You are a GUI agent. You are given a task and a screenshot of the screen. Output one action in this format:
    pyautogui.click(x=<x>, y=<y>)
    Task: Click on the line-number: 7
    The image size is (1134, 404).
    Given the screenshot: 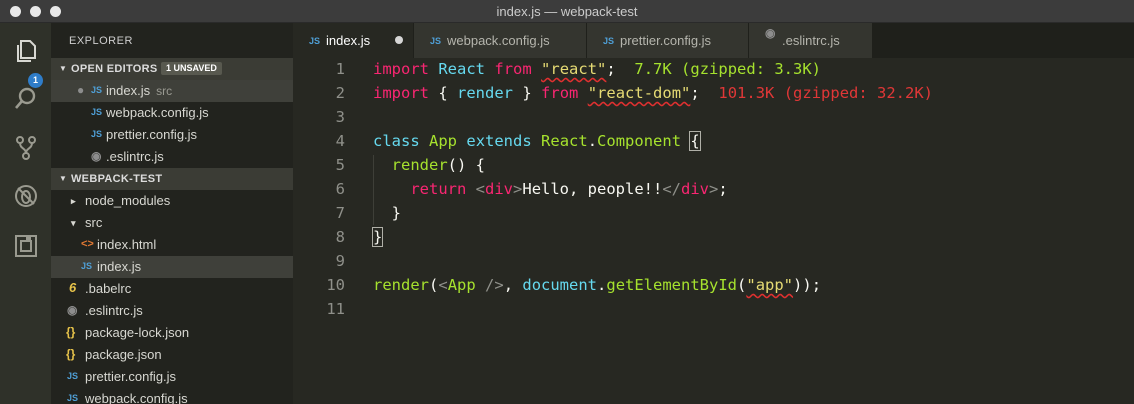 What is the action you would take?
    pyautogui.click(x=340, y=213)
    